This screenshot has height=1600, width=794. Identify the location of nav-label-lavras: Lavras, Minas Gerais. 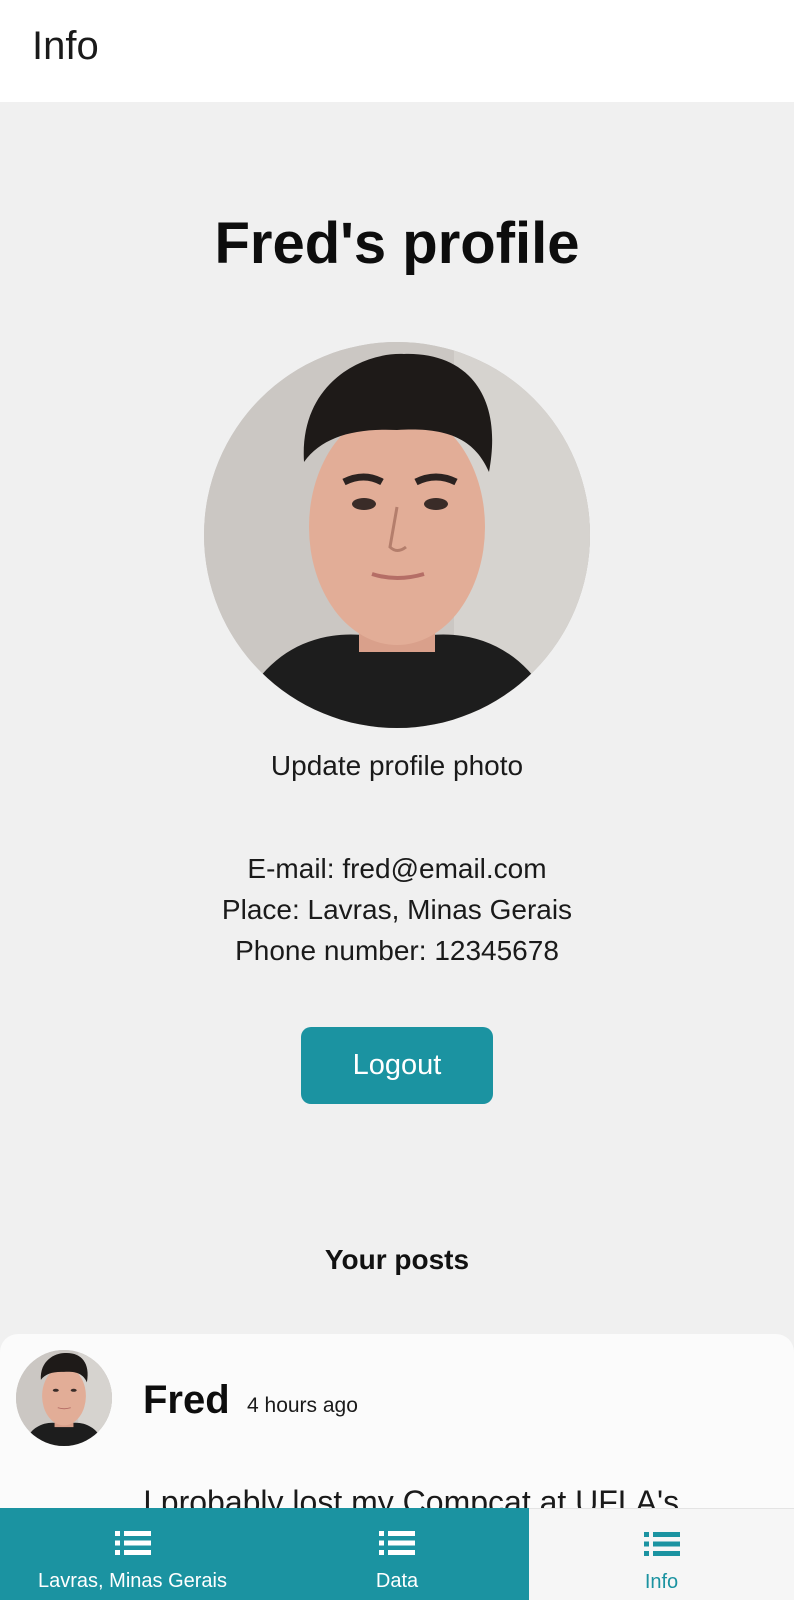
(132, 1581).